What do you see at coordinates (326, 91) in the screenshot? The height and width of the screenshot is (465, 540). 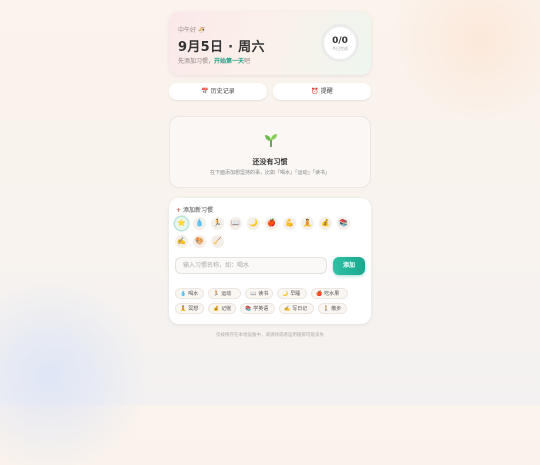 I see `remind-label: 提醒` at bounding box center [326, 91].